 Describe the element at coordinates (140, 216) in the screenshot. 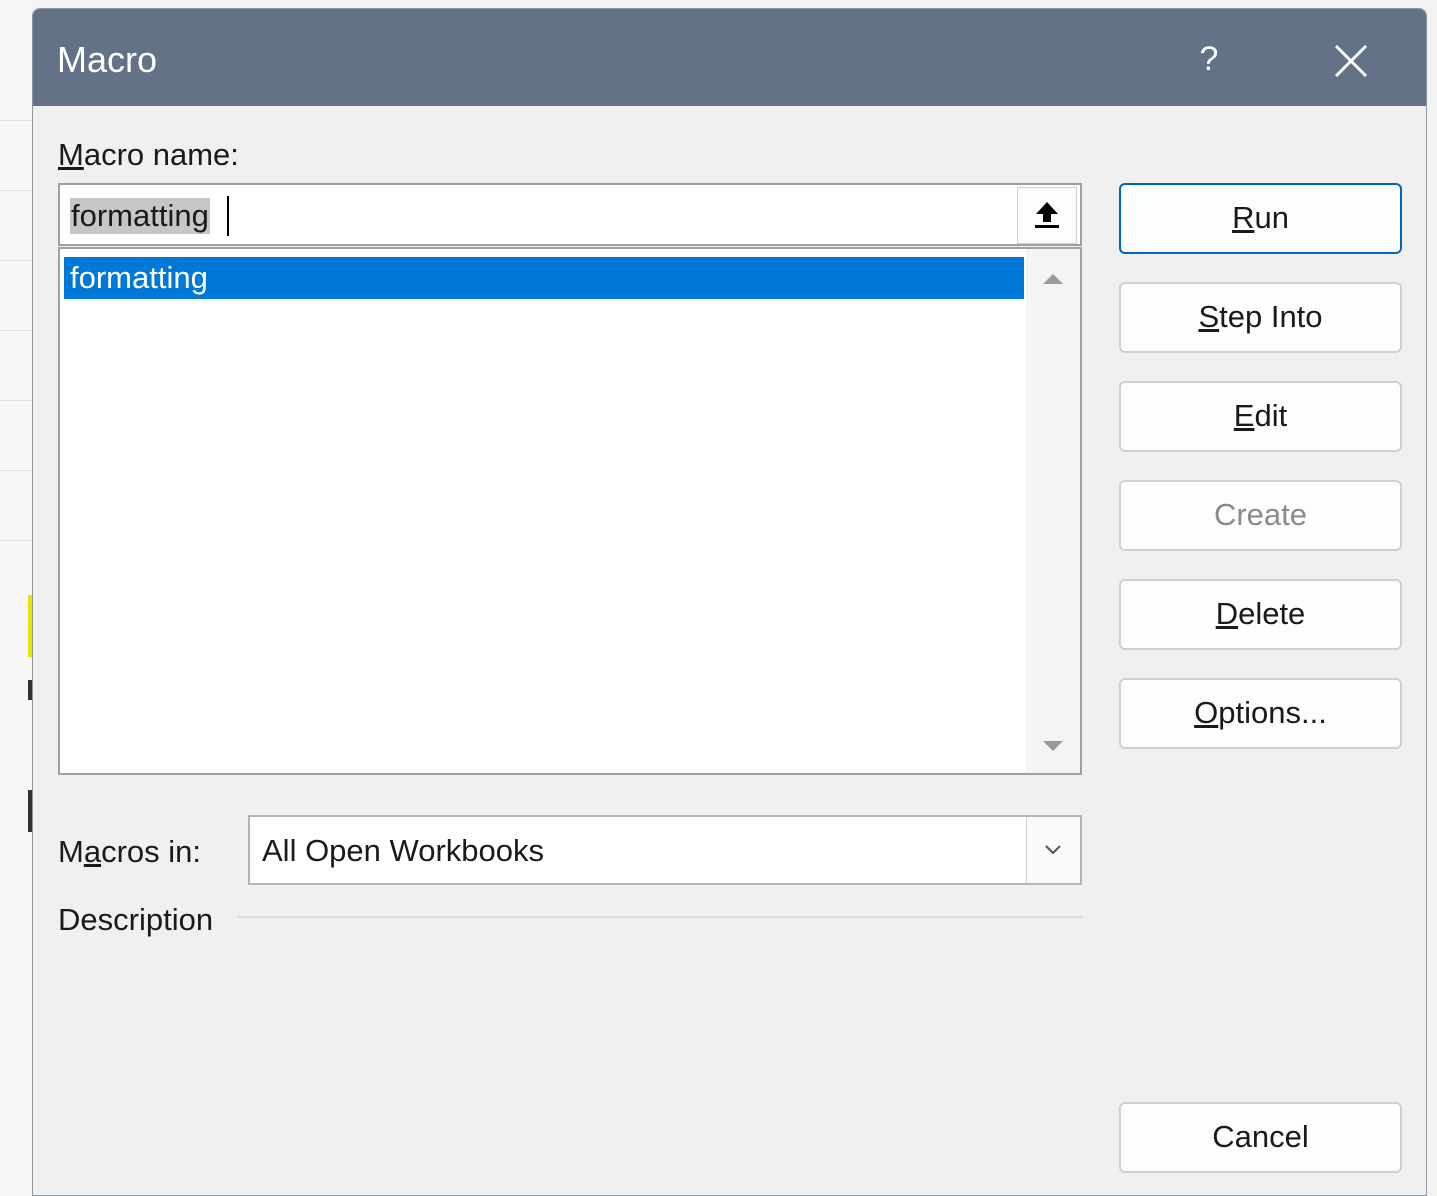

I see `macro-name-value: formatting` at that location.